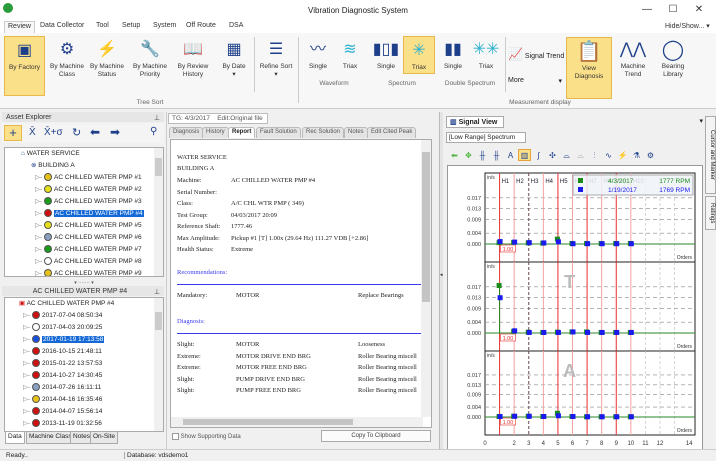  I want to click on asset-tree-scrollbar, so click(158, 212).